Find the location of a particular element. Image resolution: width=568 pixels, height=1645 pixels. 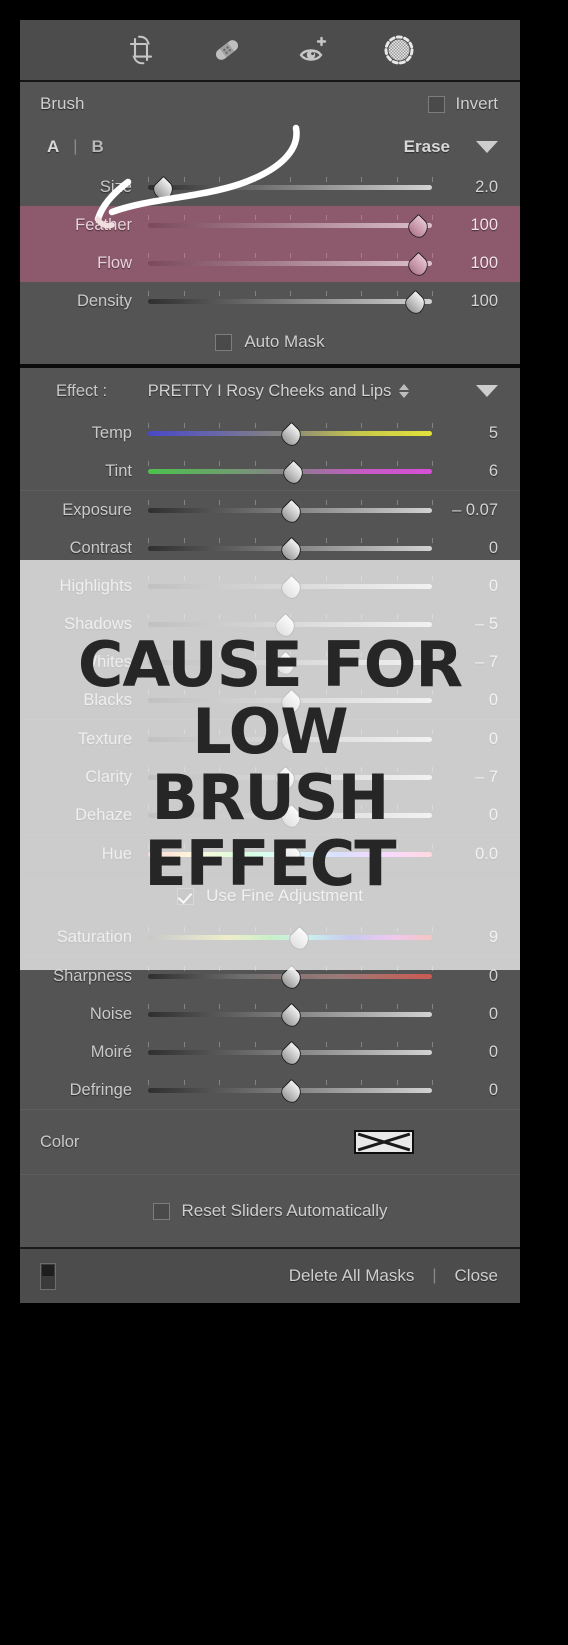

brush-erase-button: Erase is located at coordinates (427, 147).